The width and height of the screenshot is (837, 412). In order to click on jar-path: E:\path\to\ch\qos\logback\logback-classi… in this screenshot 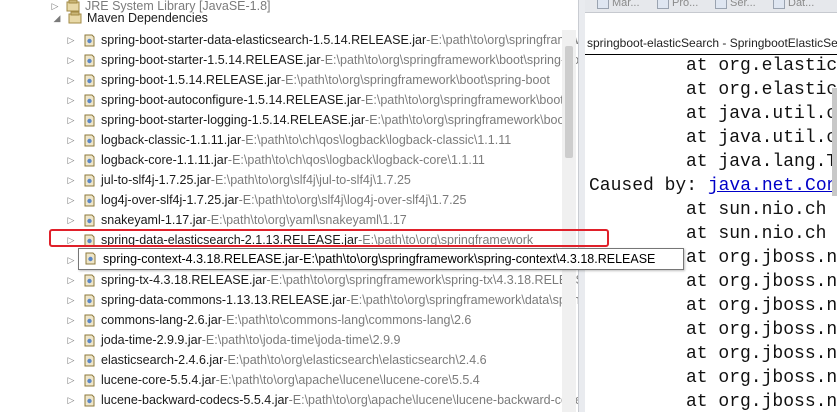, I will do `click(378, 140)`.